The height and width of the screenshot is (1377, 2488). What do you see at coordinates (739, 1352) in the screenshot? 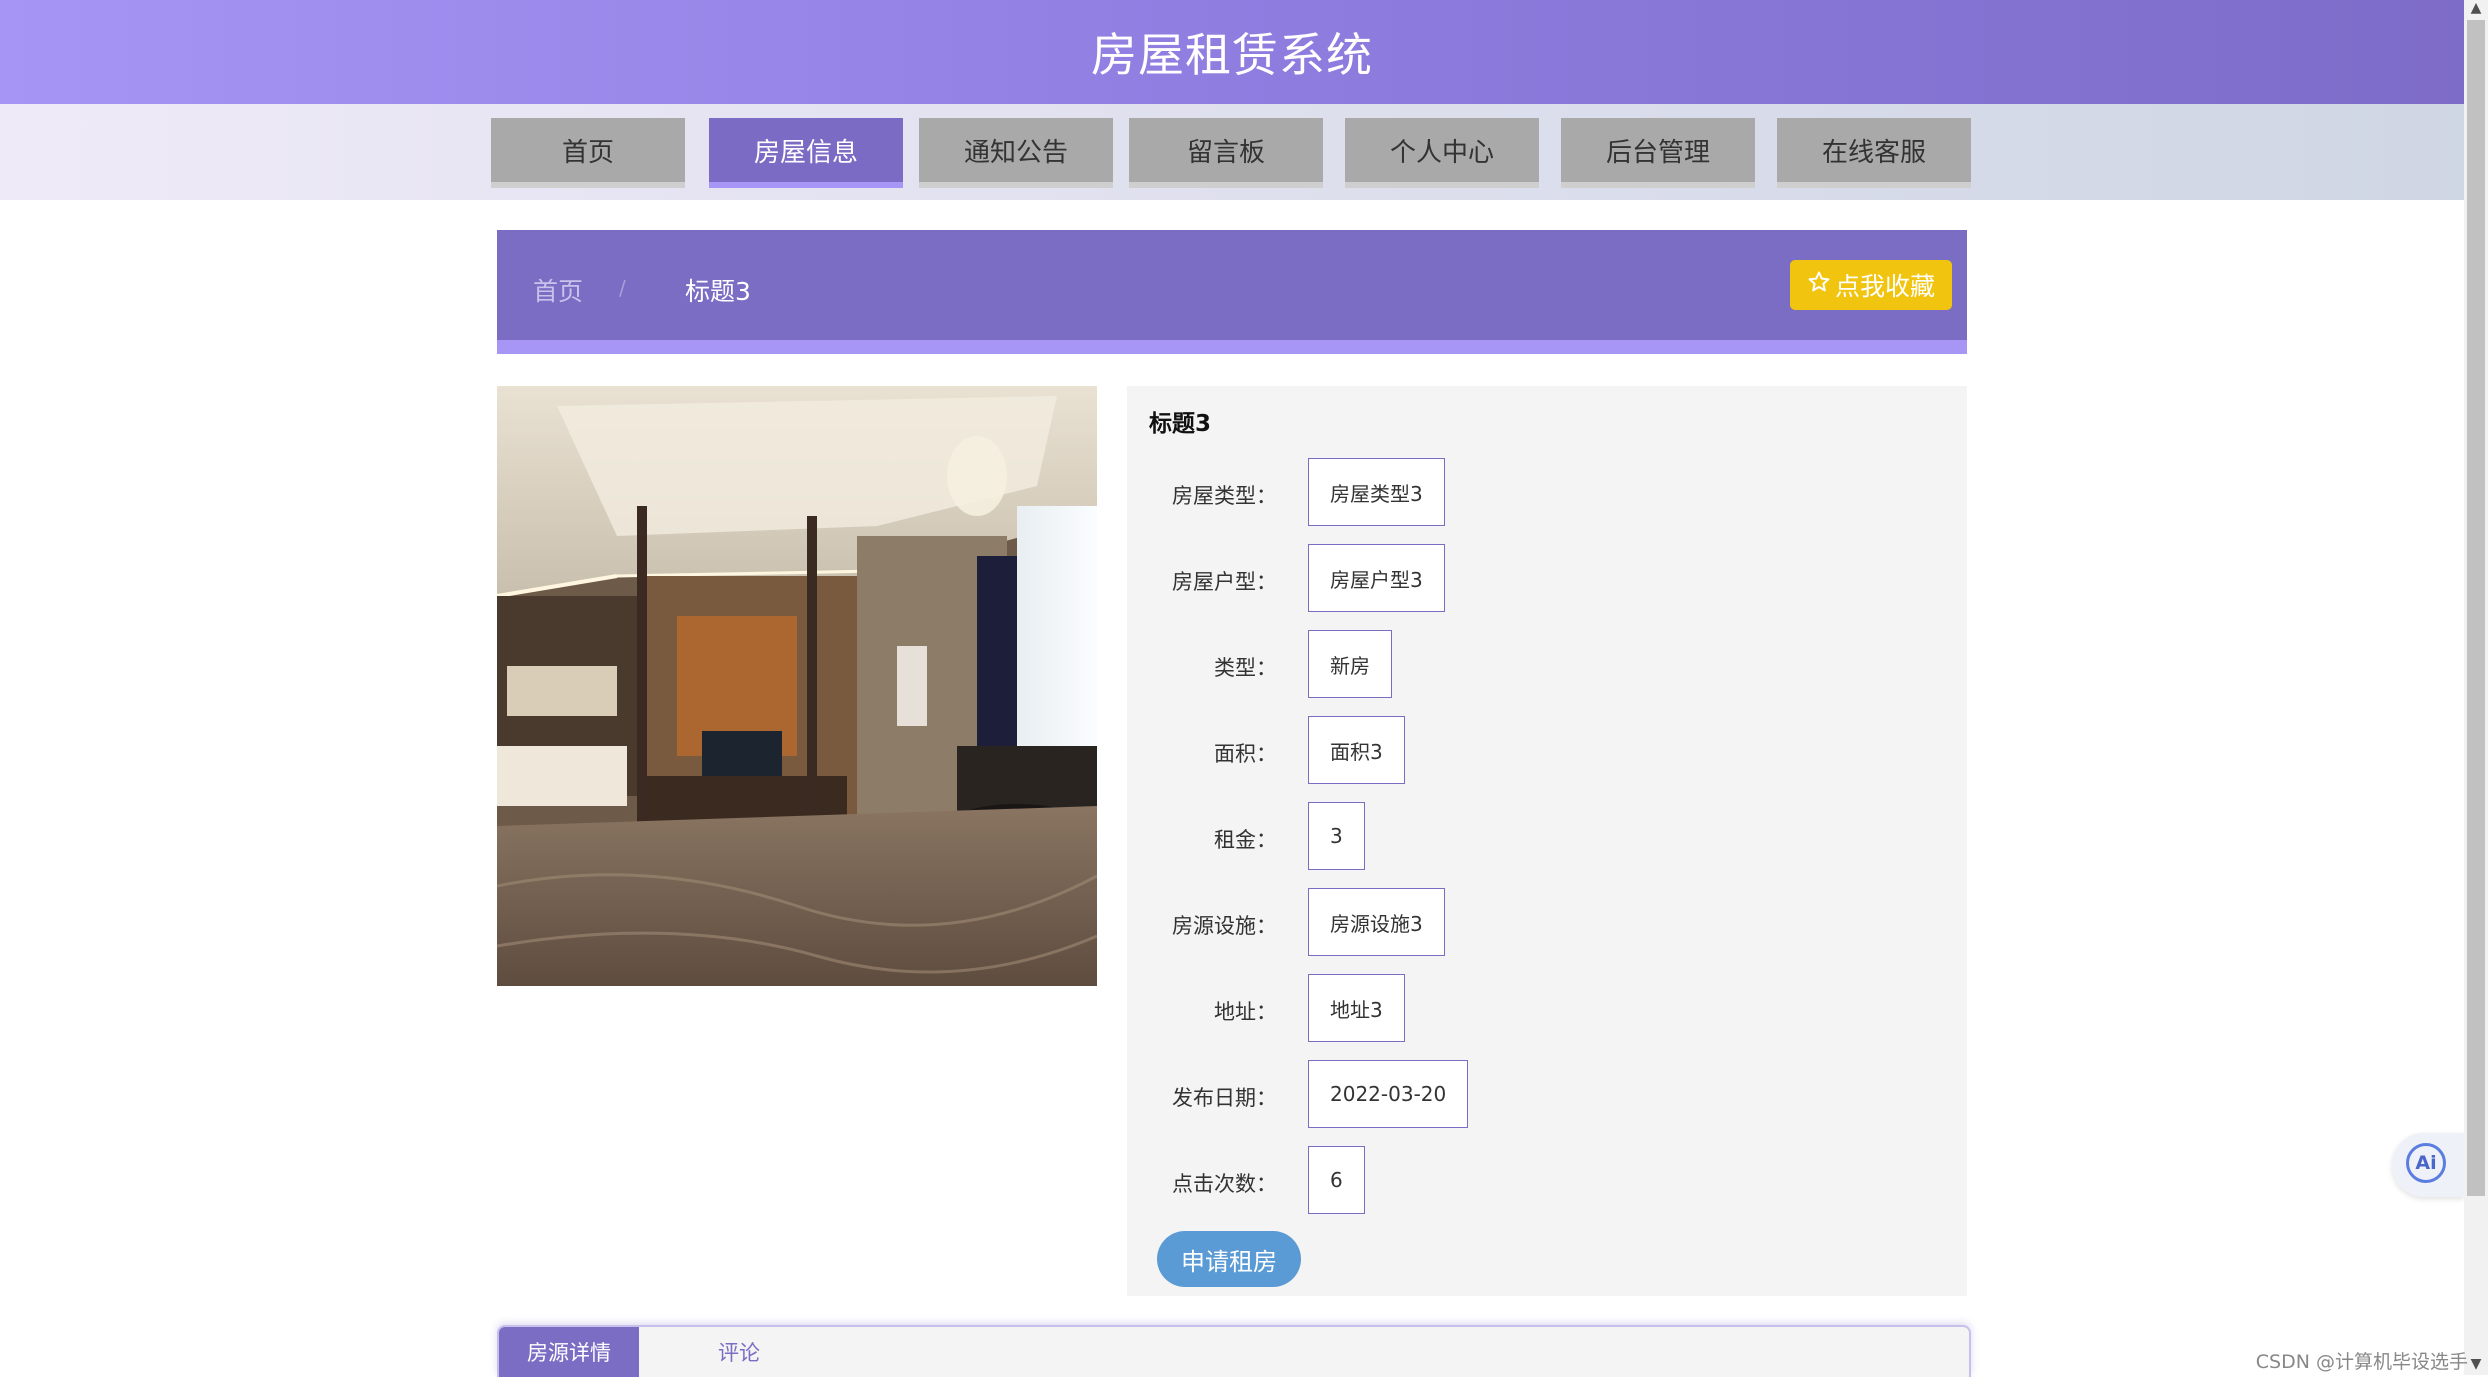
I see `tab-comments: 评论` at bounding box center [739, 1352].